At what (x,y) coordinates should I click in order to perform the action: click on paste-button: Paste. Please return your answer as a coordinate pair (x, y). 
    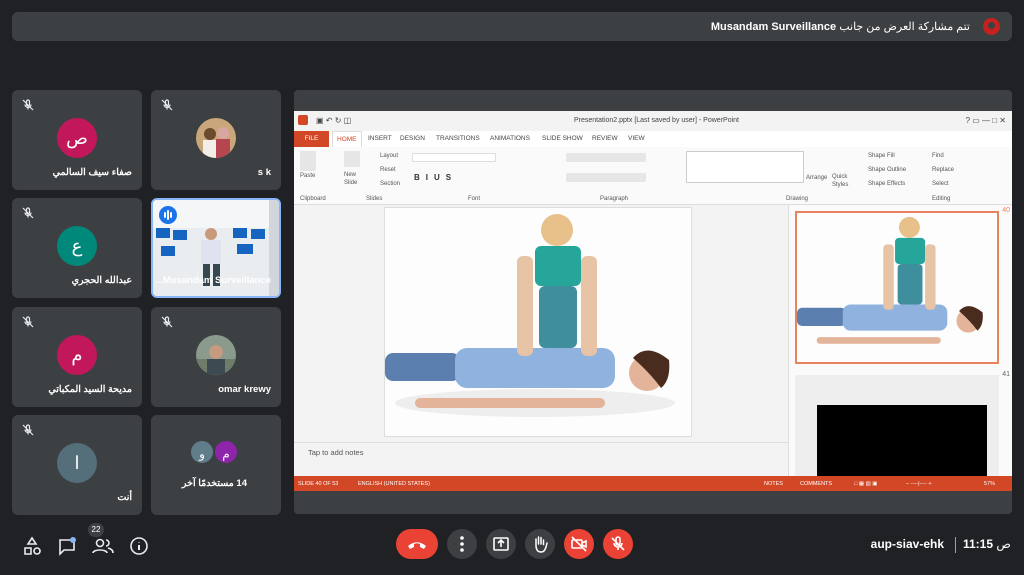
    Looking at the image, I should click on (307, 176).